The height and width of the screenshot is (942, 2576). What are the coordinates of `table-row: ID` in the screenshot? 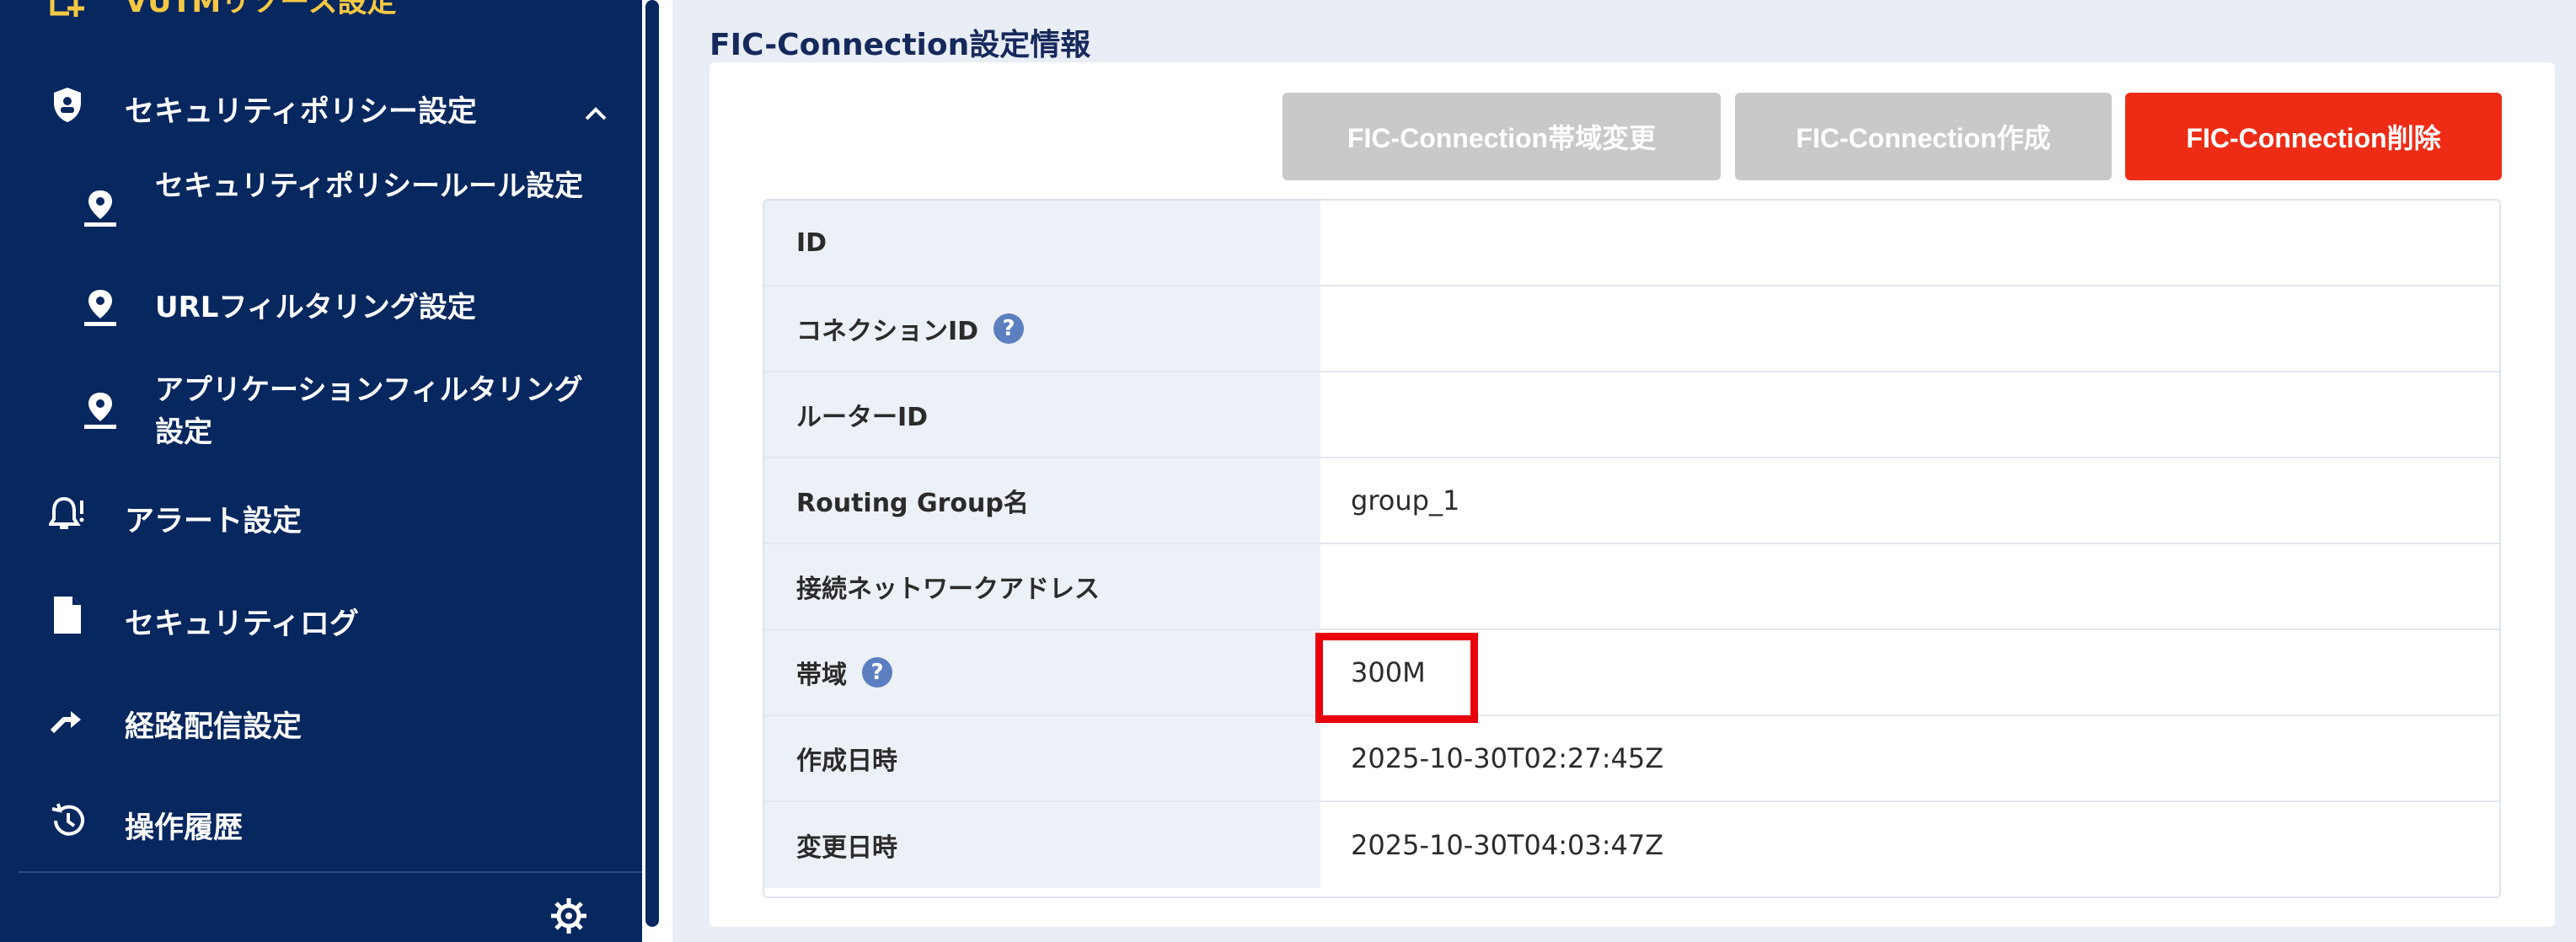 It's located at (1632, 243).